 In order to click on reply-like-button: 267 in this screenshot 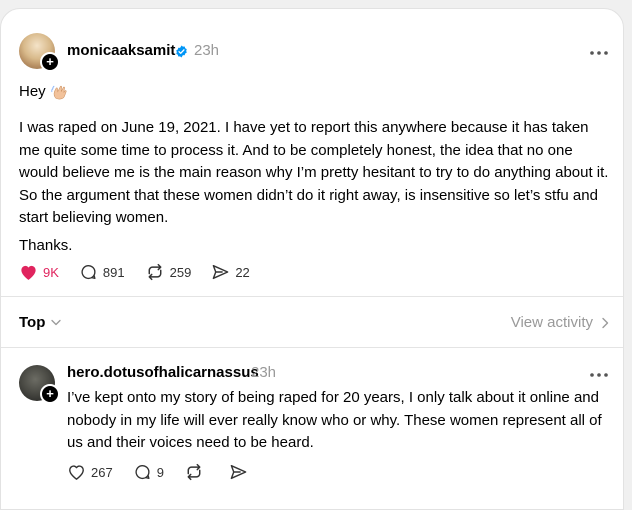, I will do `click(90, 472)`.